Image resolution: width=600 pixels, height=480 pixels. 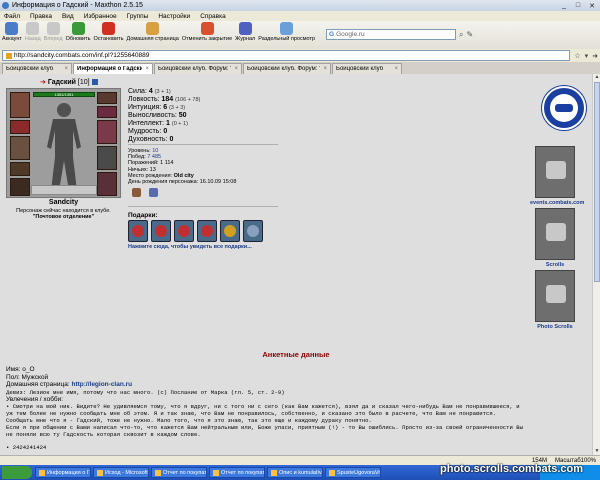 What do you see at coordinates (578, 6) in the screenshot?
I see `maximize-button: □` at bounding box center [578, 6].